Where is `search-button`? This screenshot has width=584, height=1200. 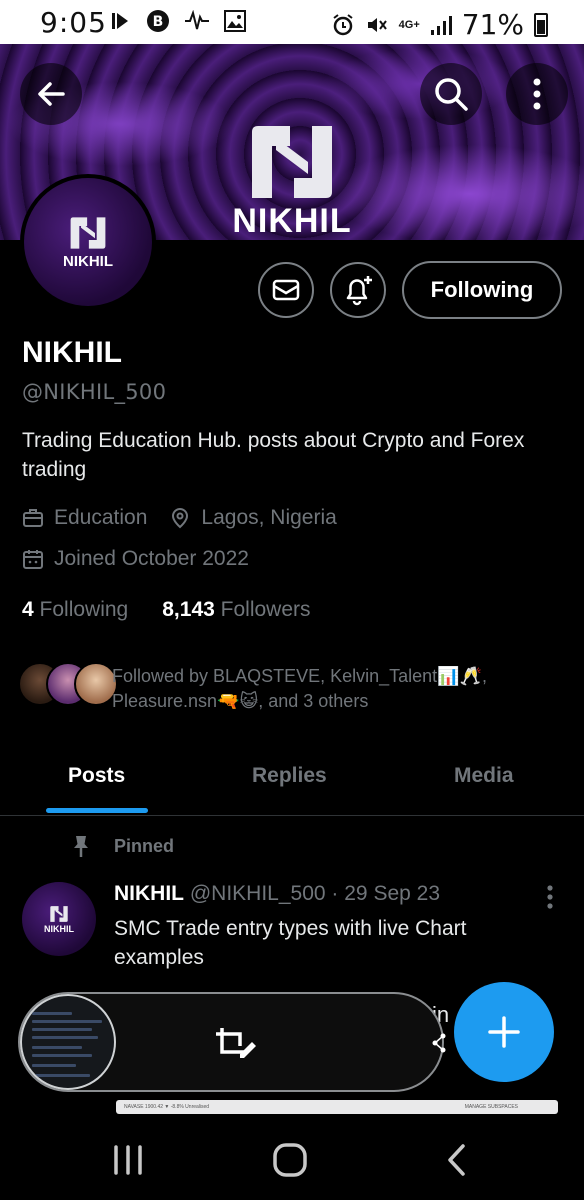
search-button is located at coordinates (451, 94).